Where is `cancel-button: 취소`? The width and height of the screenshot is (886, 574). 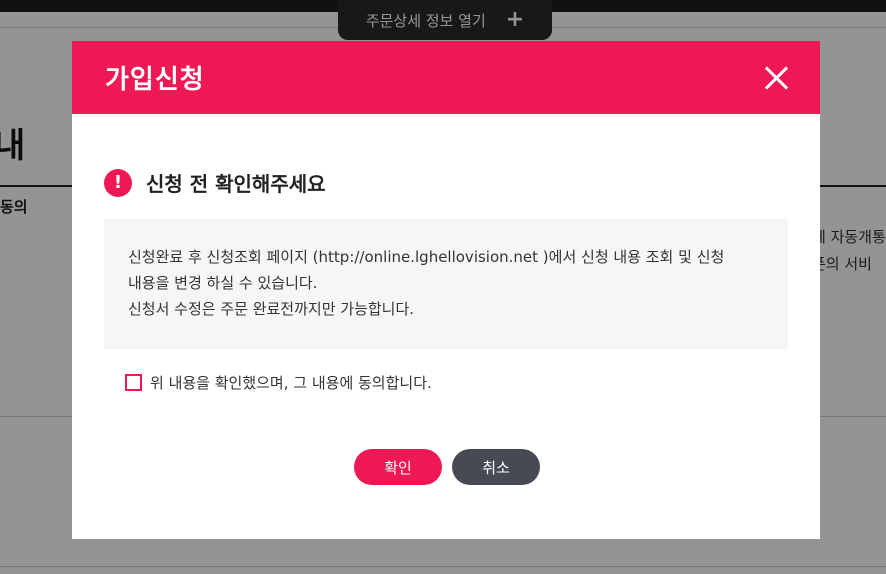 cancel-button: 취소 is located at coordinates (496, 467).